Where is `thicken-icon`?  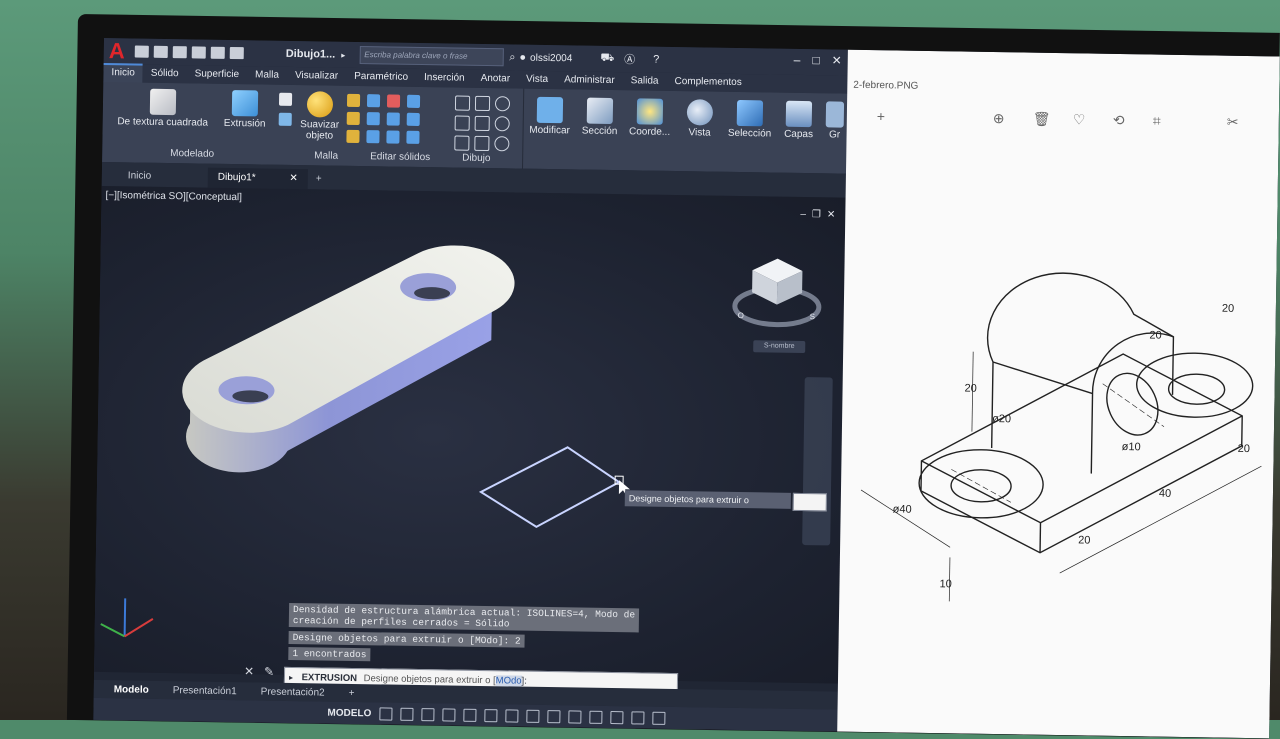 thicken-icon is located at coordinates (373, 137).